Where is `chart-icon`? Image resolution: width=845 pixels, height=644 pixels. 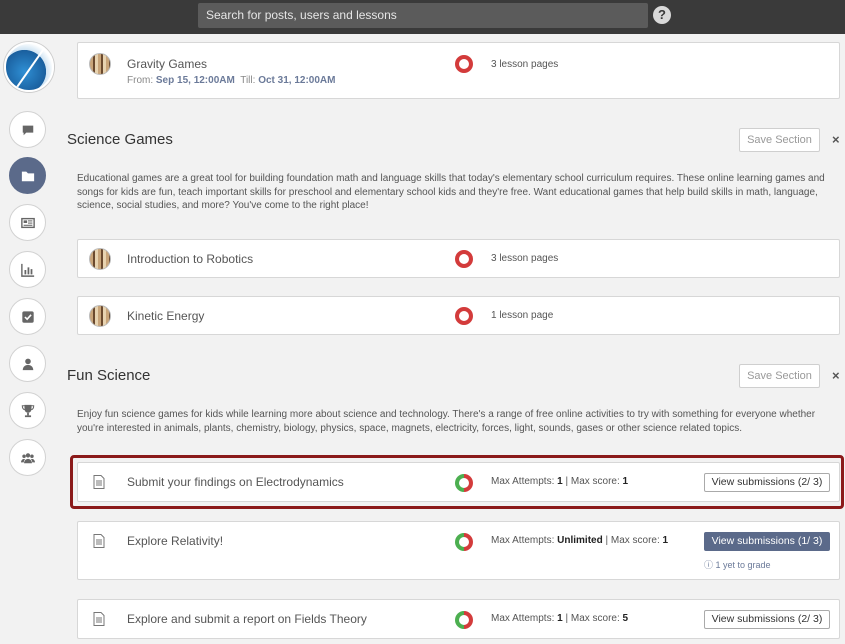
chart-icon is located at coordinates (27, 269).